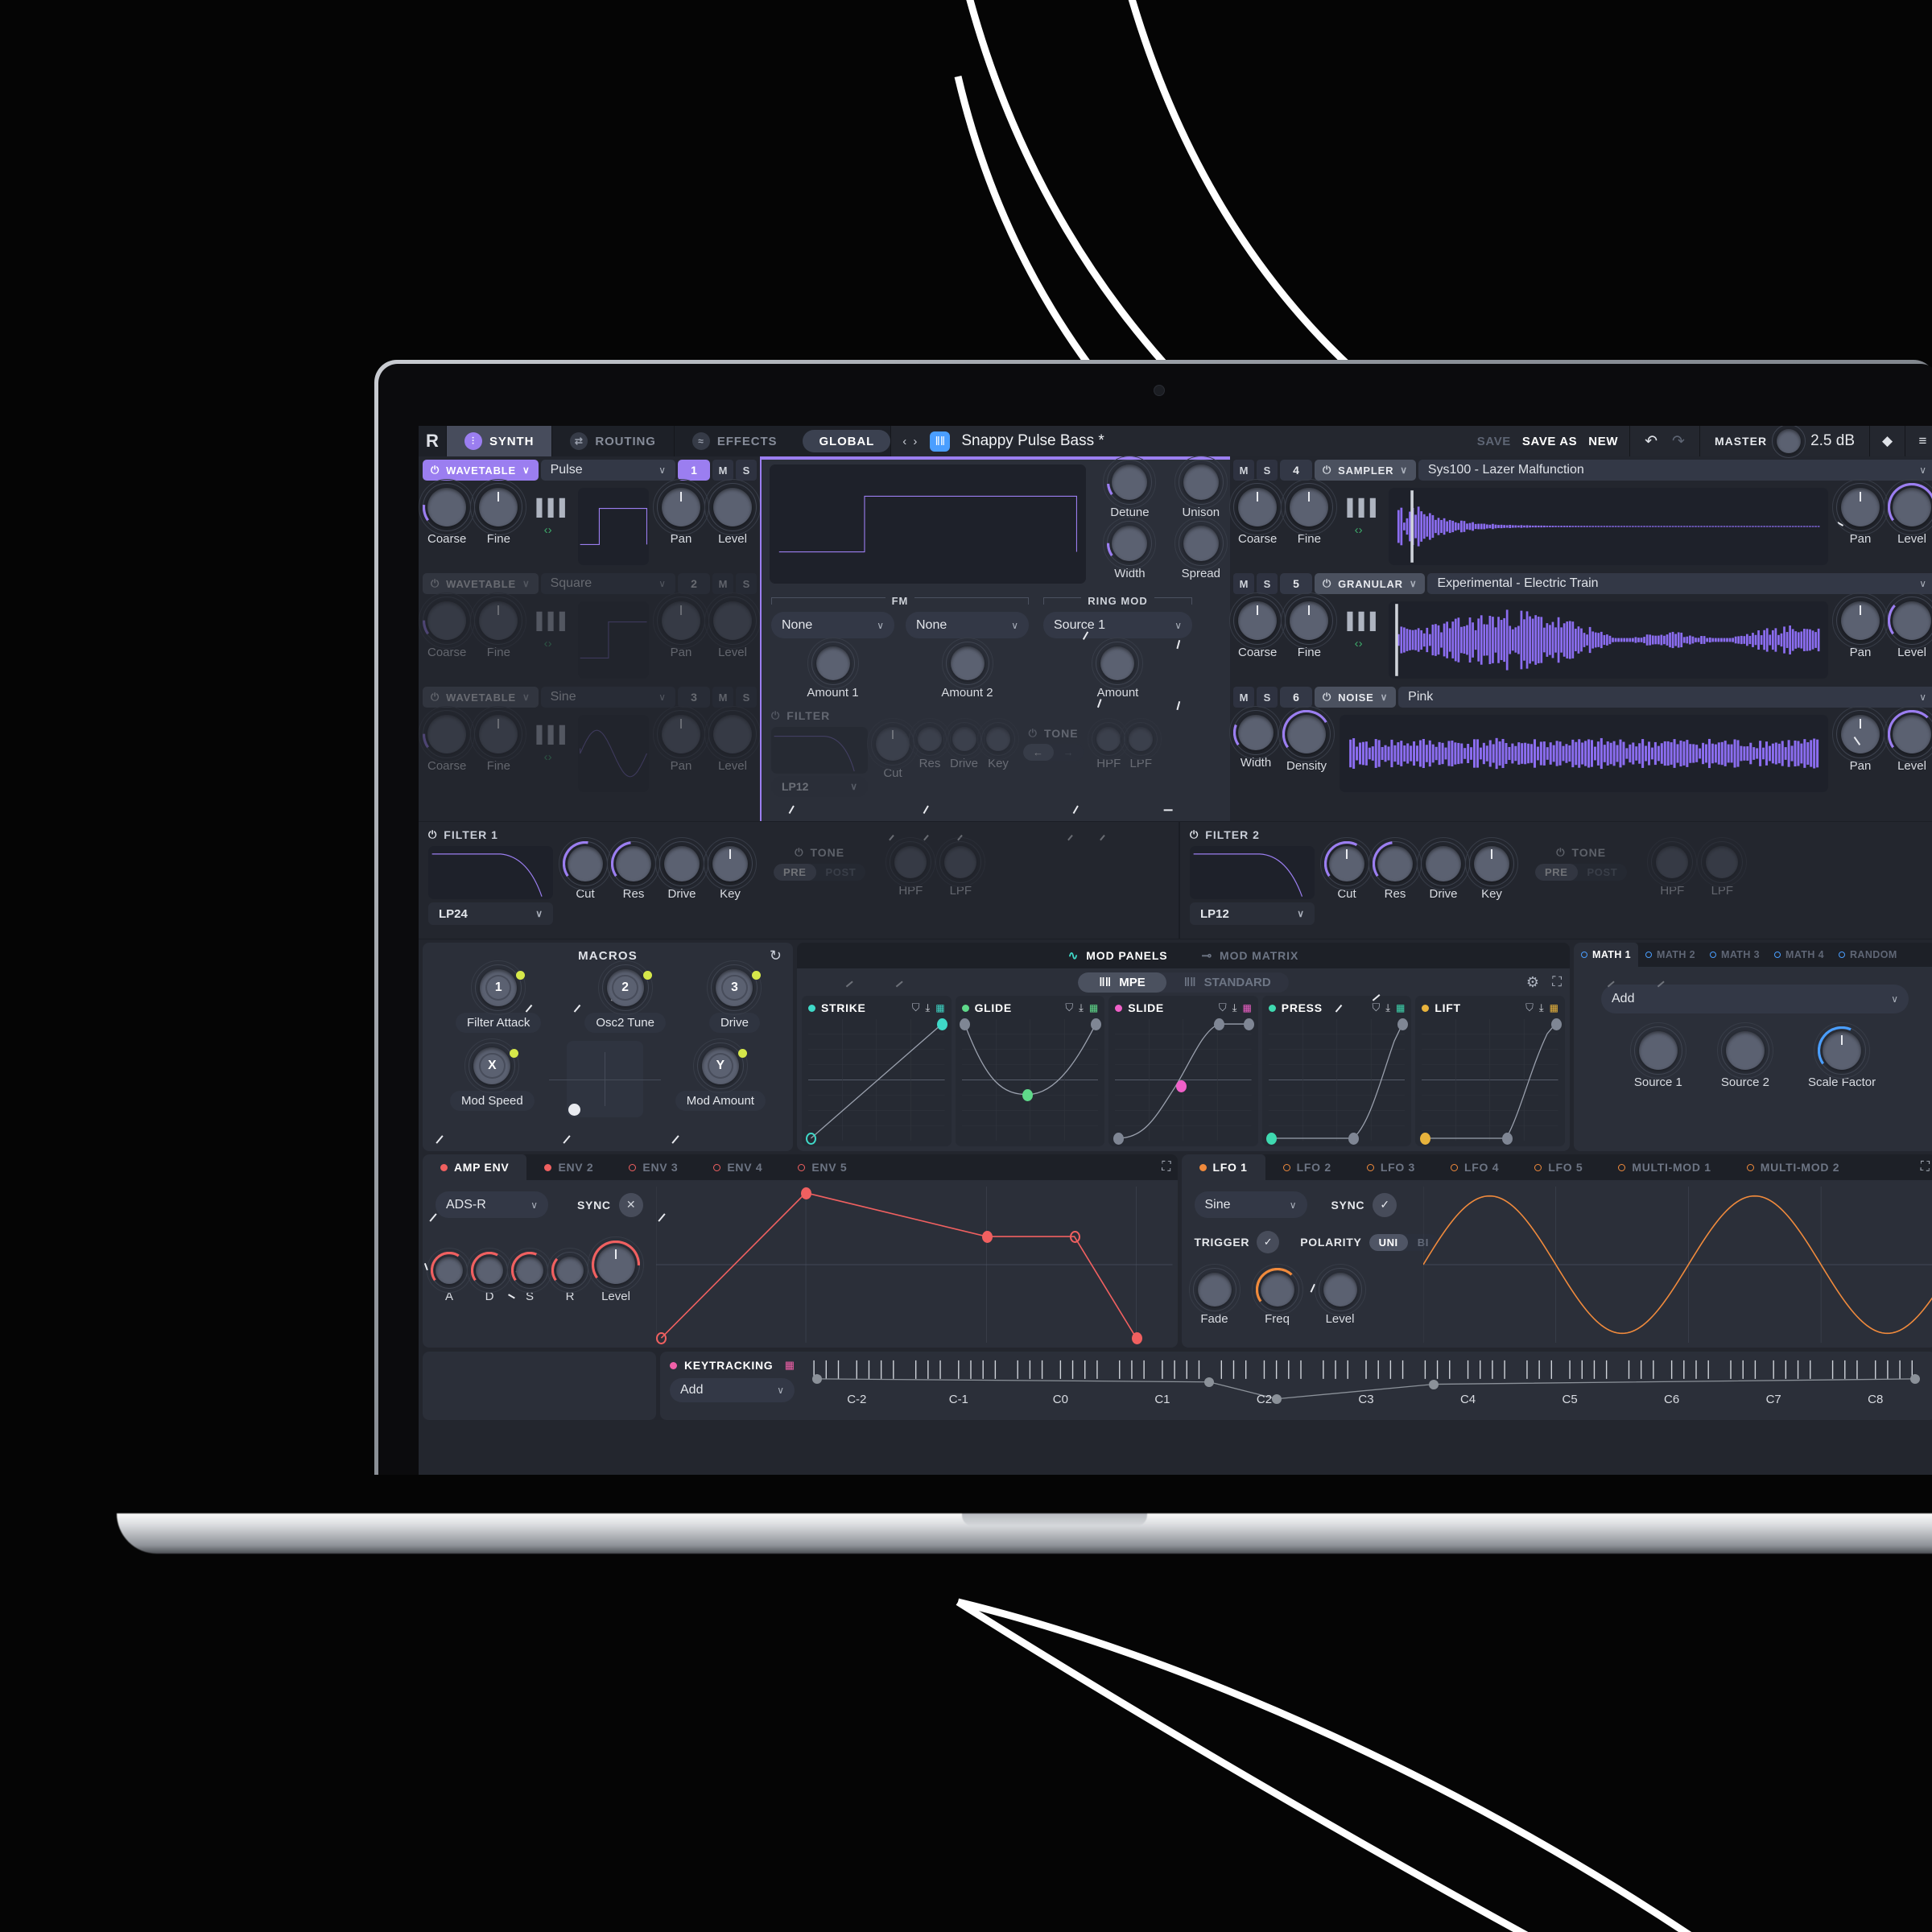 Image resolution: width=1932 pixels, height=1932 pixels. Describe the element at coordinates (1127, 612) in the screenshot. I see `knob-width: Width` at that location.